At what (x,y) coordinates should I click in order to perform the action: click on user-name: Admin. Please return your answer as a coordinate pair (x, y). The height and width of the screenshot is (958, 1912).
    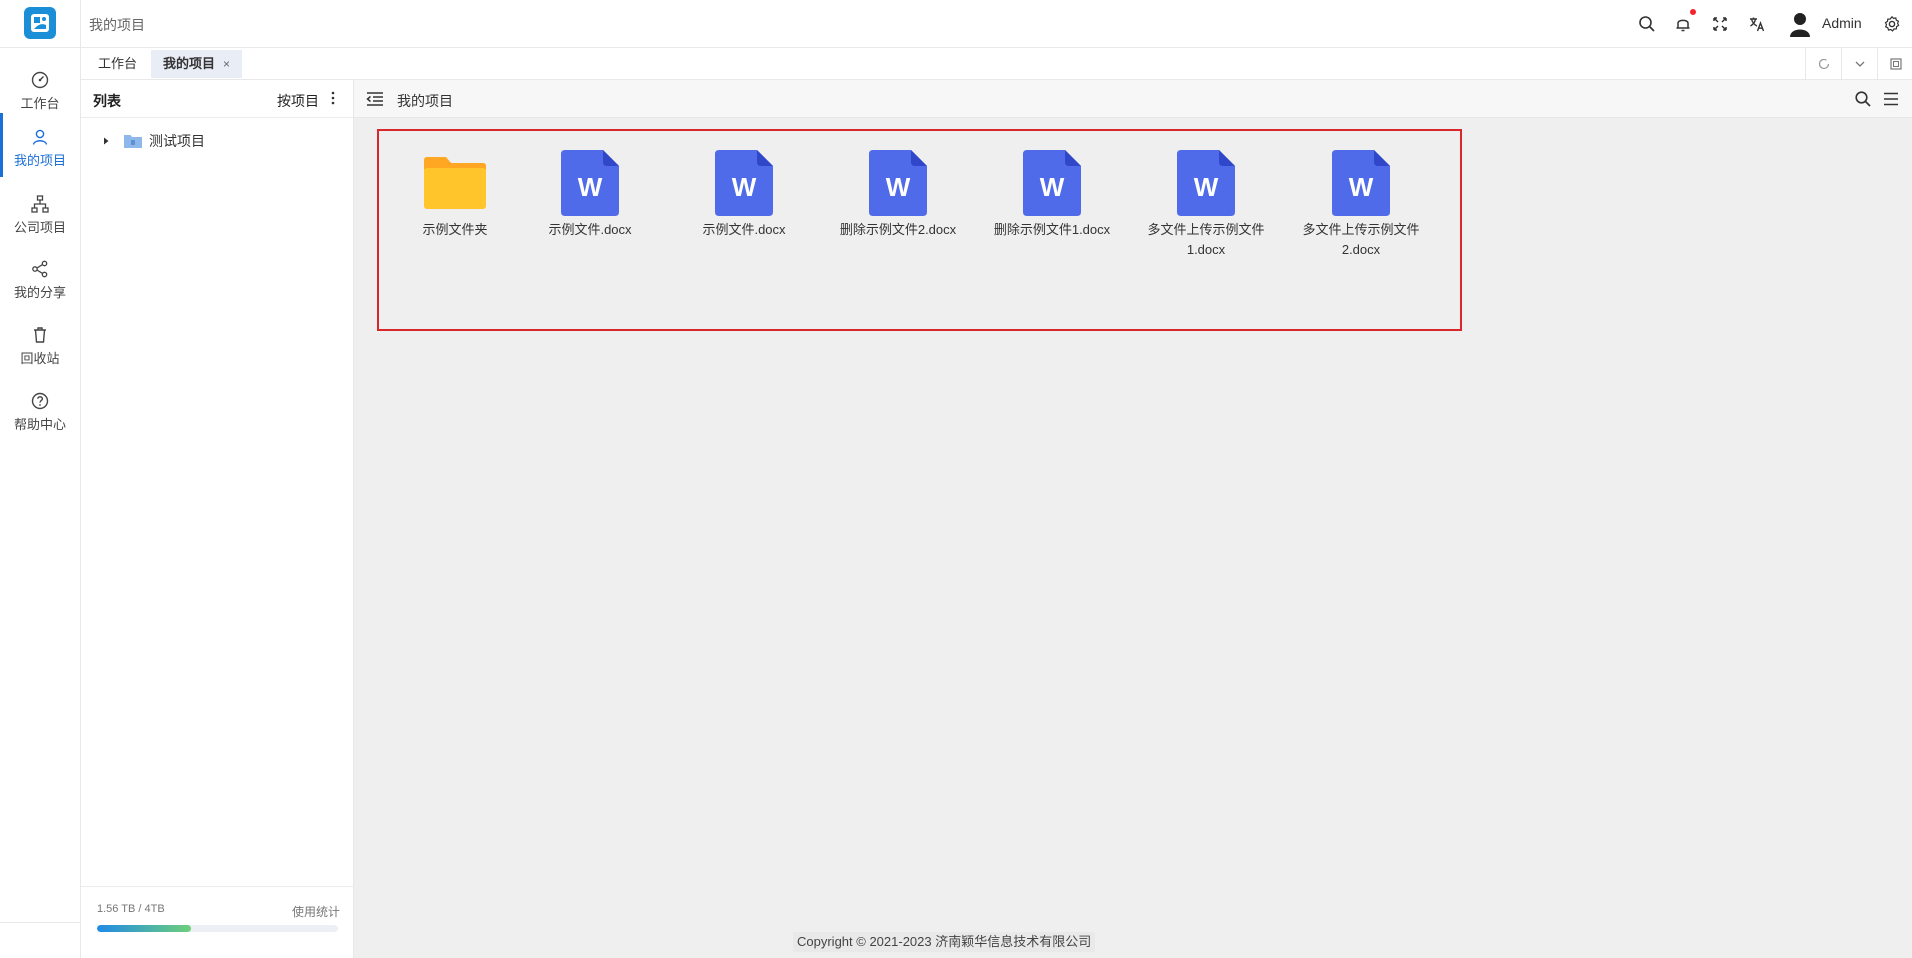
    Looking at the image, I should click on (1842, 23).